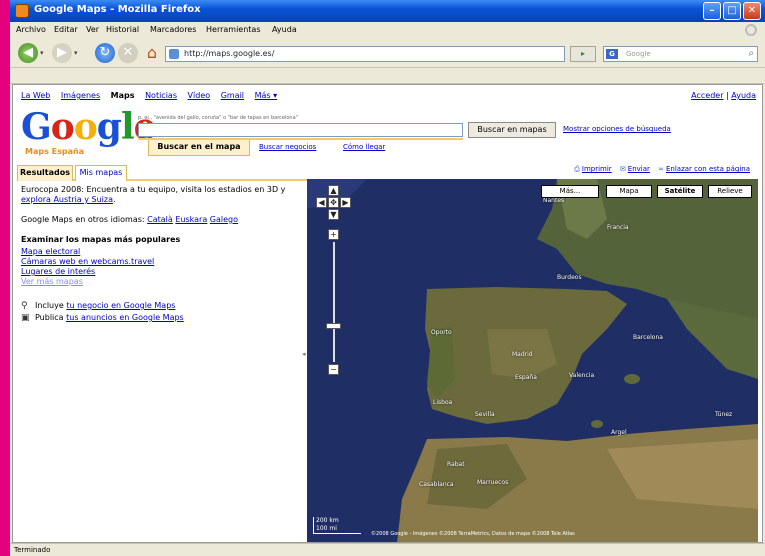  Describe the element at coordinates (229, 53) in the screenshot. I see `address-url: http://maps.google.es/` at that location.